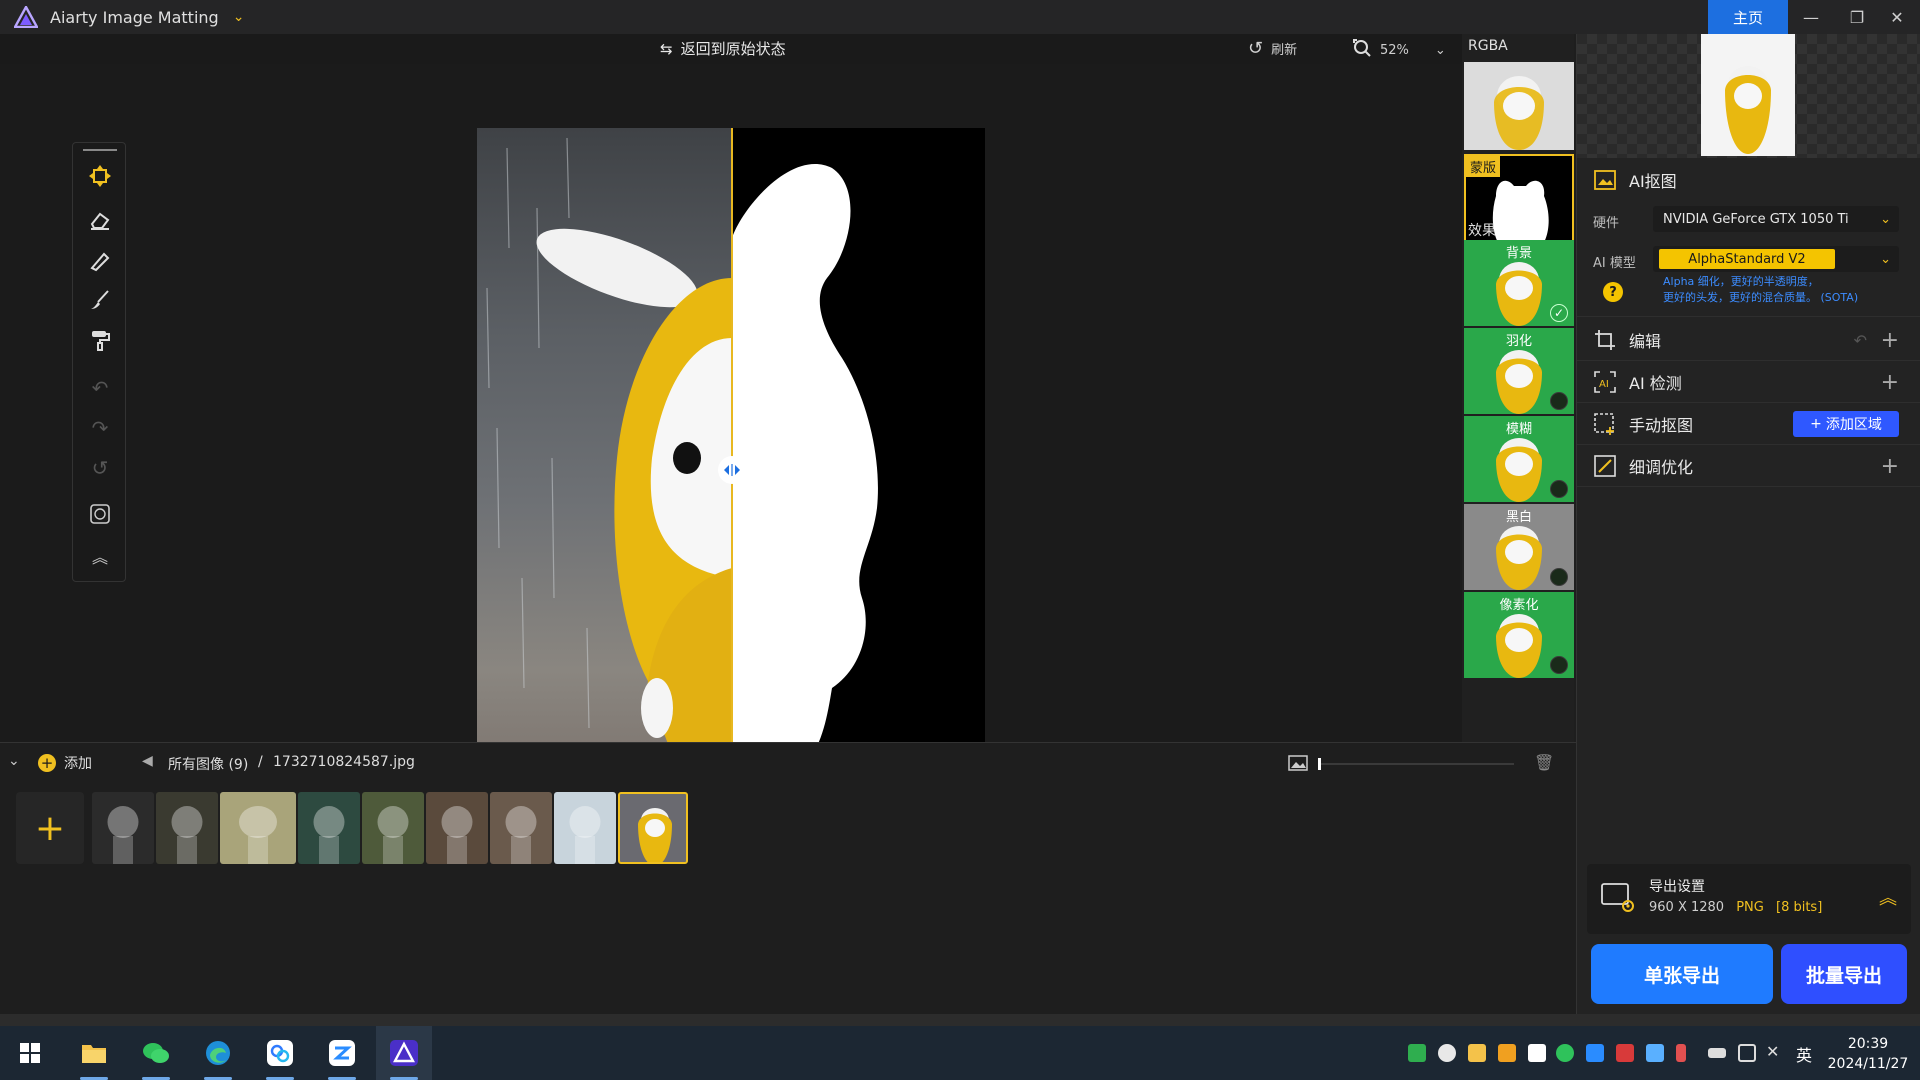 This screenshot has width=1920, height=1080. What do you see at coordinates (1748, 382) in the screenshot?
I see `ai-detect-section-header: AI AI 检测 +` at bounding box center [1748, 382].